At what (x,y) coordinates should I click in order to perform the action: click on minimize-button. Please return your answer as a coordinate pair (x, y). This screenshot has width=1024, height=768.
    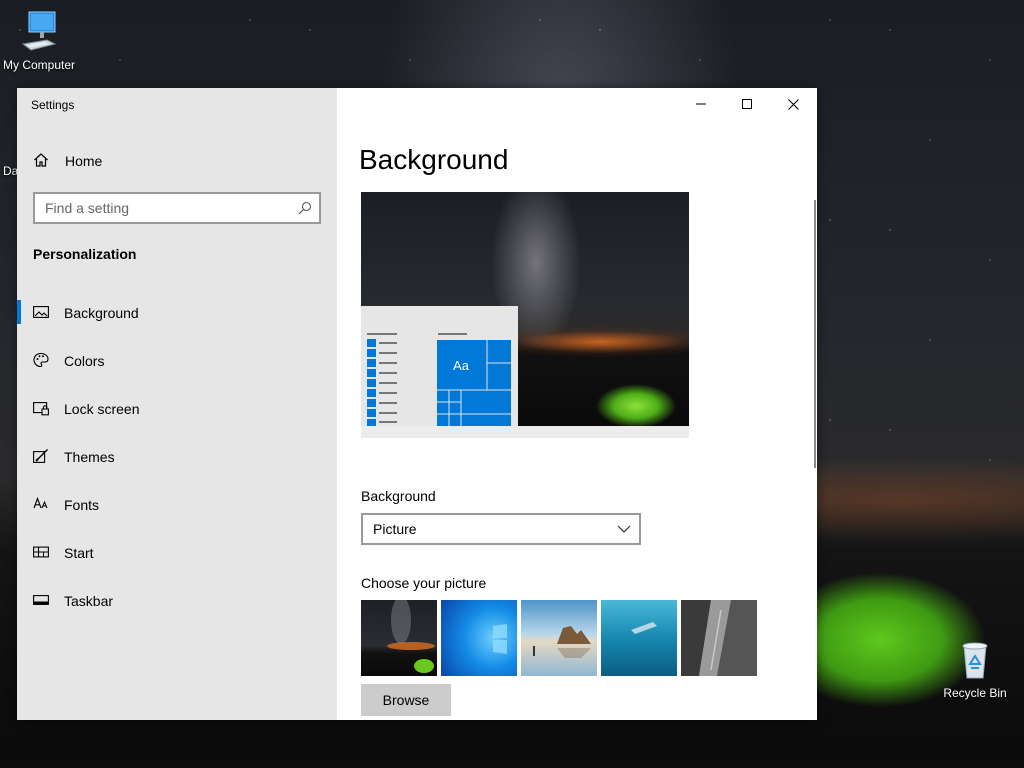
    Looking at the image, I should click on (701, 104).